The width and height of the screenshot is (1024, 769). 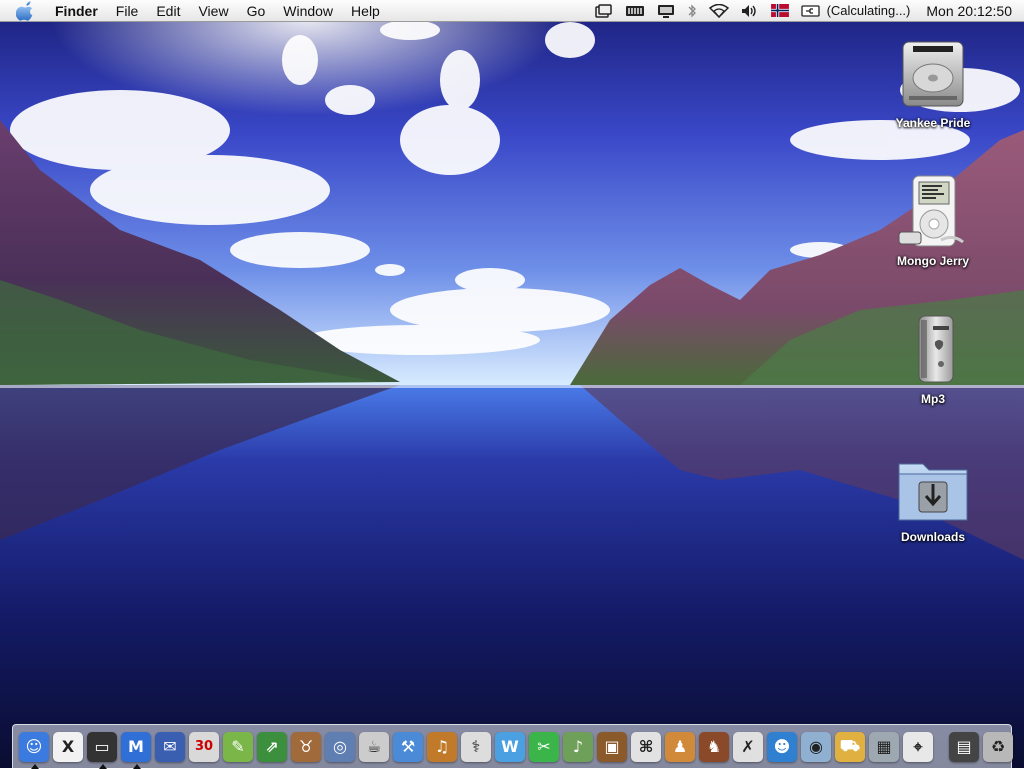 I want to click on desktop-icon-mongo-jerry: Mongo Jerry, so click(x=933, y=221).